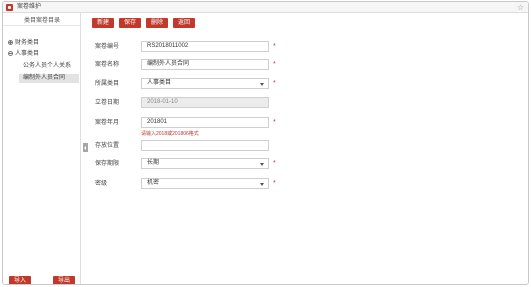 The height and width of the screenshot is (287, 531). I want to click on file-no-label: 案卷编号, so click(107, 47).